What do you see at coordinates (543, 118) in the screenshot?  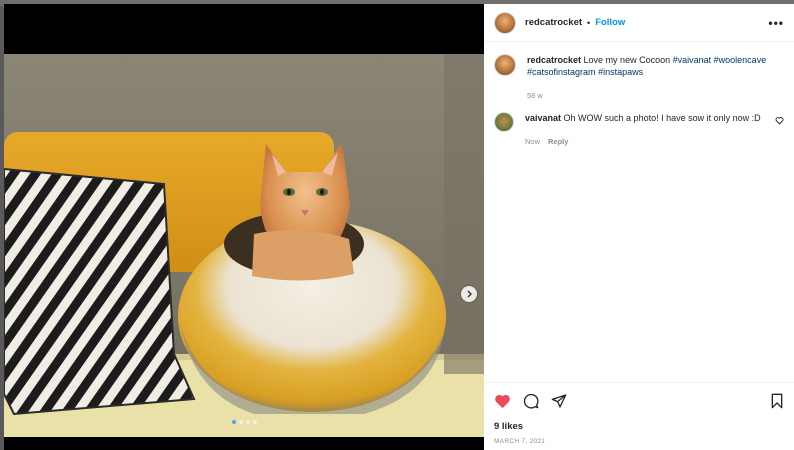 I see `comment-username: vaivanat` at bounding box center [543, 118].